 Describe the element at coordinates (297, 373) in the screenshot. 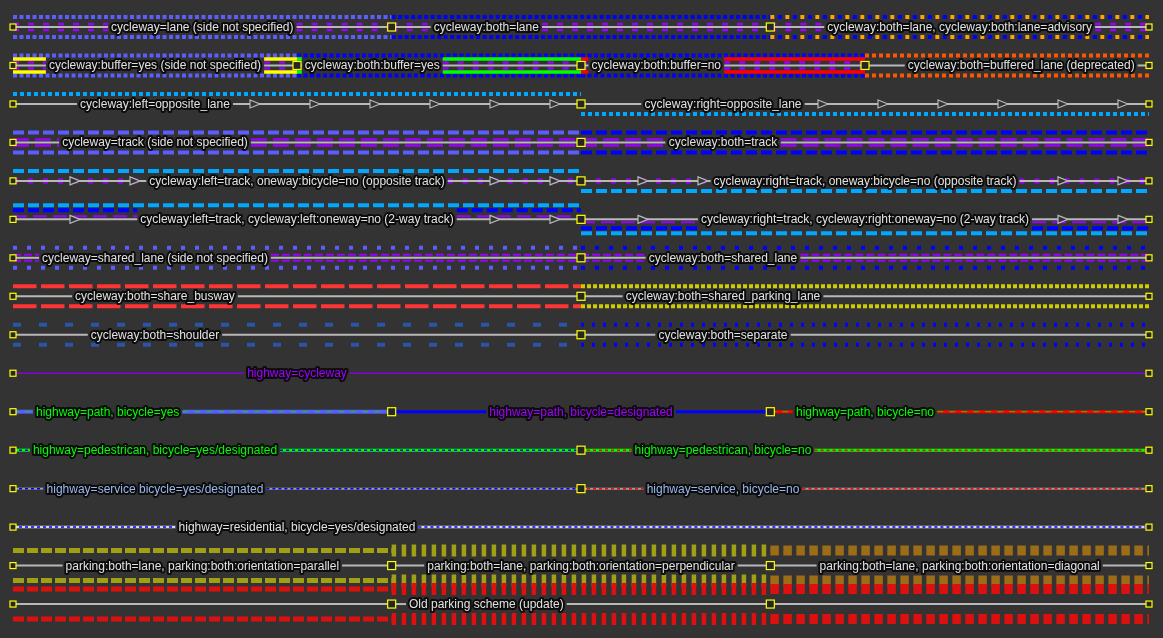

I see `way-label: highway=cycleway` at that location.